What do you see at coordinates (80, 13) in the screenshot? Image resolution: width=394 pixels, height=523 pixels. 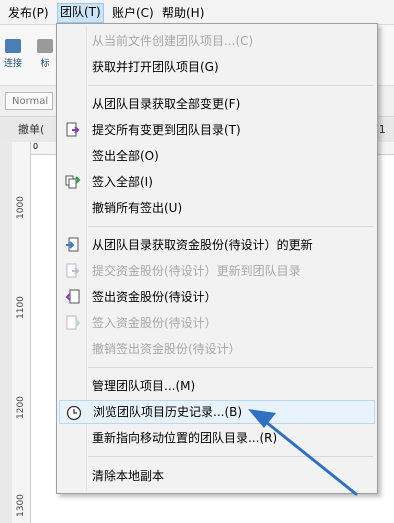 I see `menu-team: 团队(T)` at bounding box center [80, 13].